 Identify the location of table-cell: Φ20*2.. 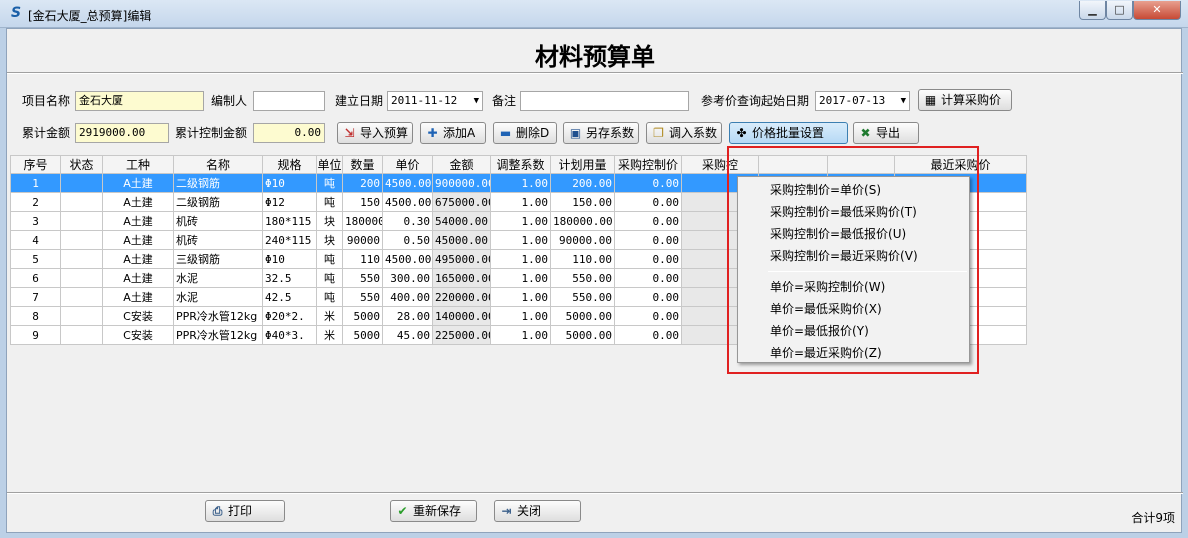
(289, 316).